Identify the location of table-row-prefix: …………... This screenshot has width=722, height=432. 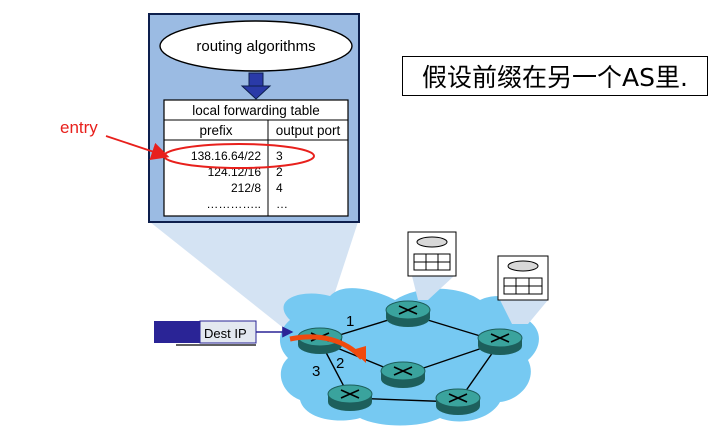
(233, 204).